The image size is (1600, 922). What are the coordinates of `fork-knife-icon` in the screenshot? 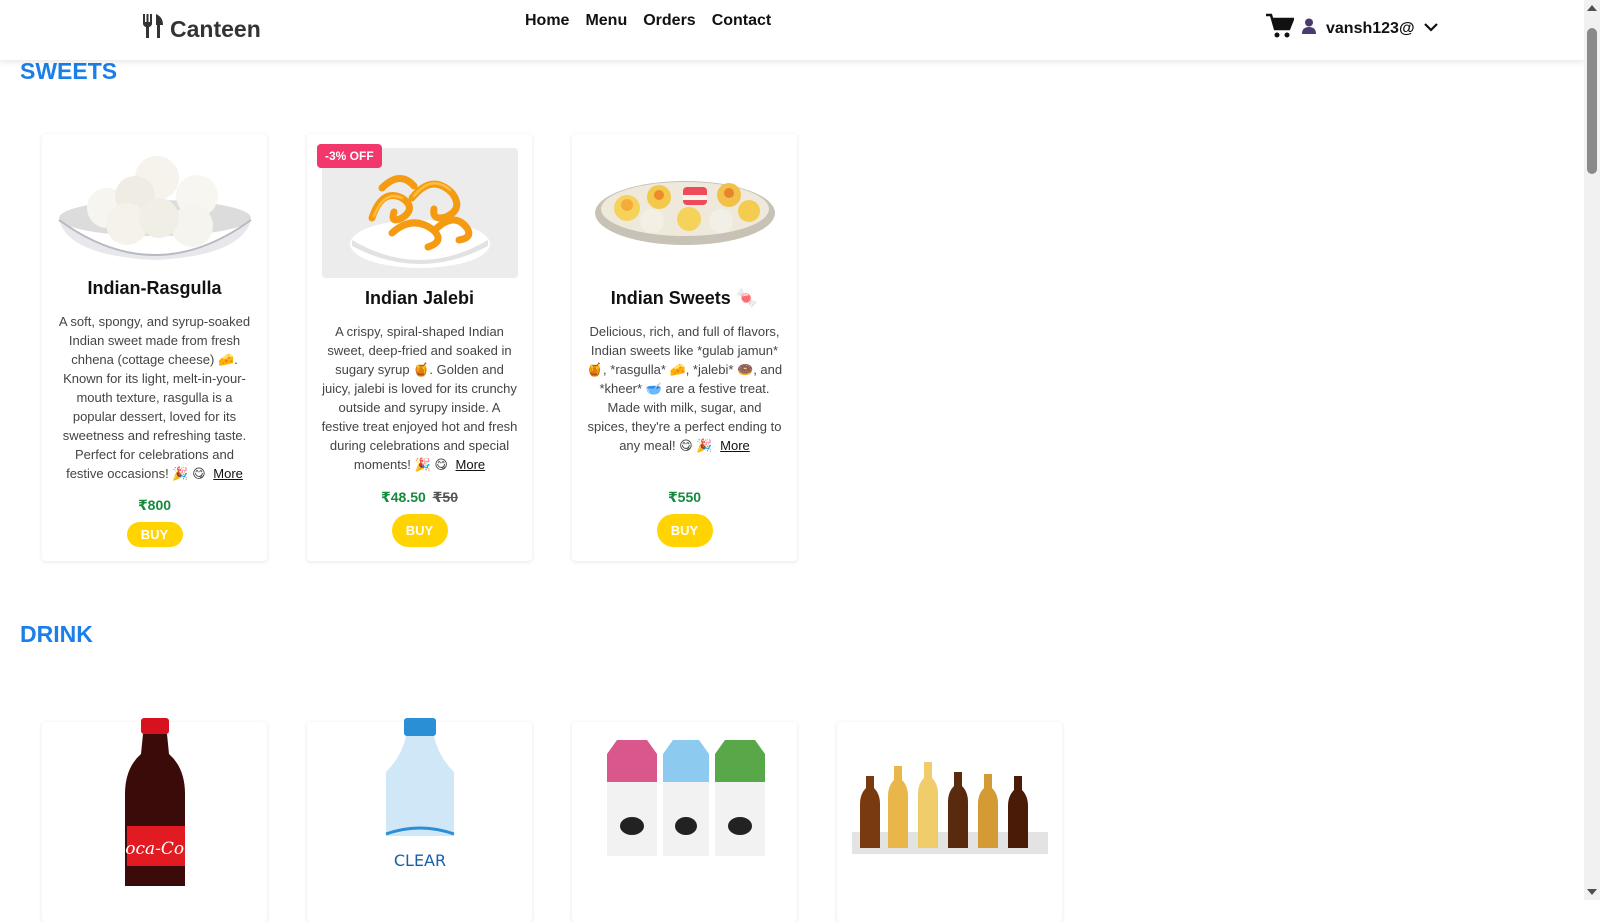 It's located at (153, 29).